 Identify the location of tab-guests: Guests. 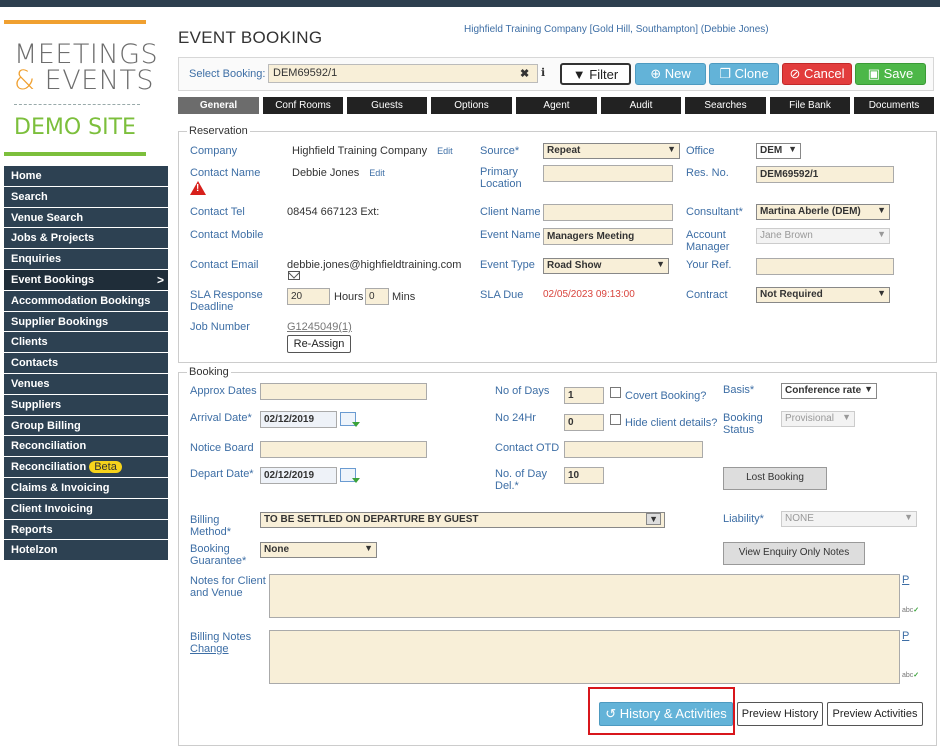
(387, 105).